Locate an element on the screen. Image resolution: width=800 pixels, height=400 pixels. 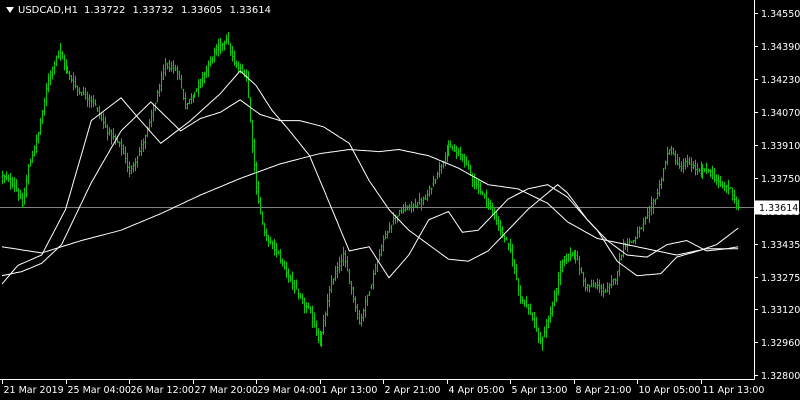
x-tick-label: 8 Apr 21:00 is located at coordinates (604, 390).